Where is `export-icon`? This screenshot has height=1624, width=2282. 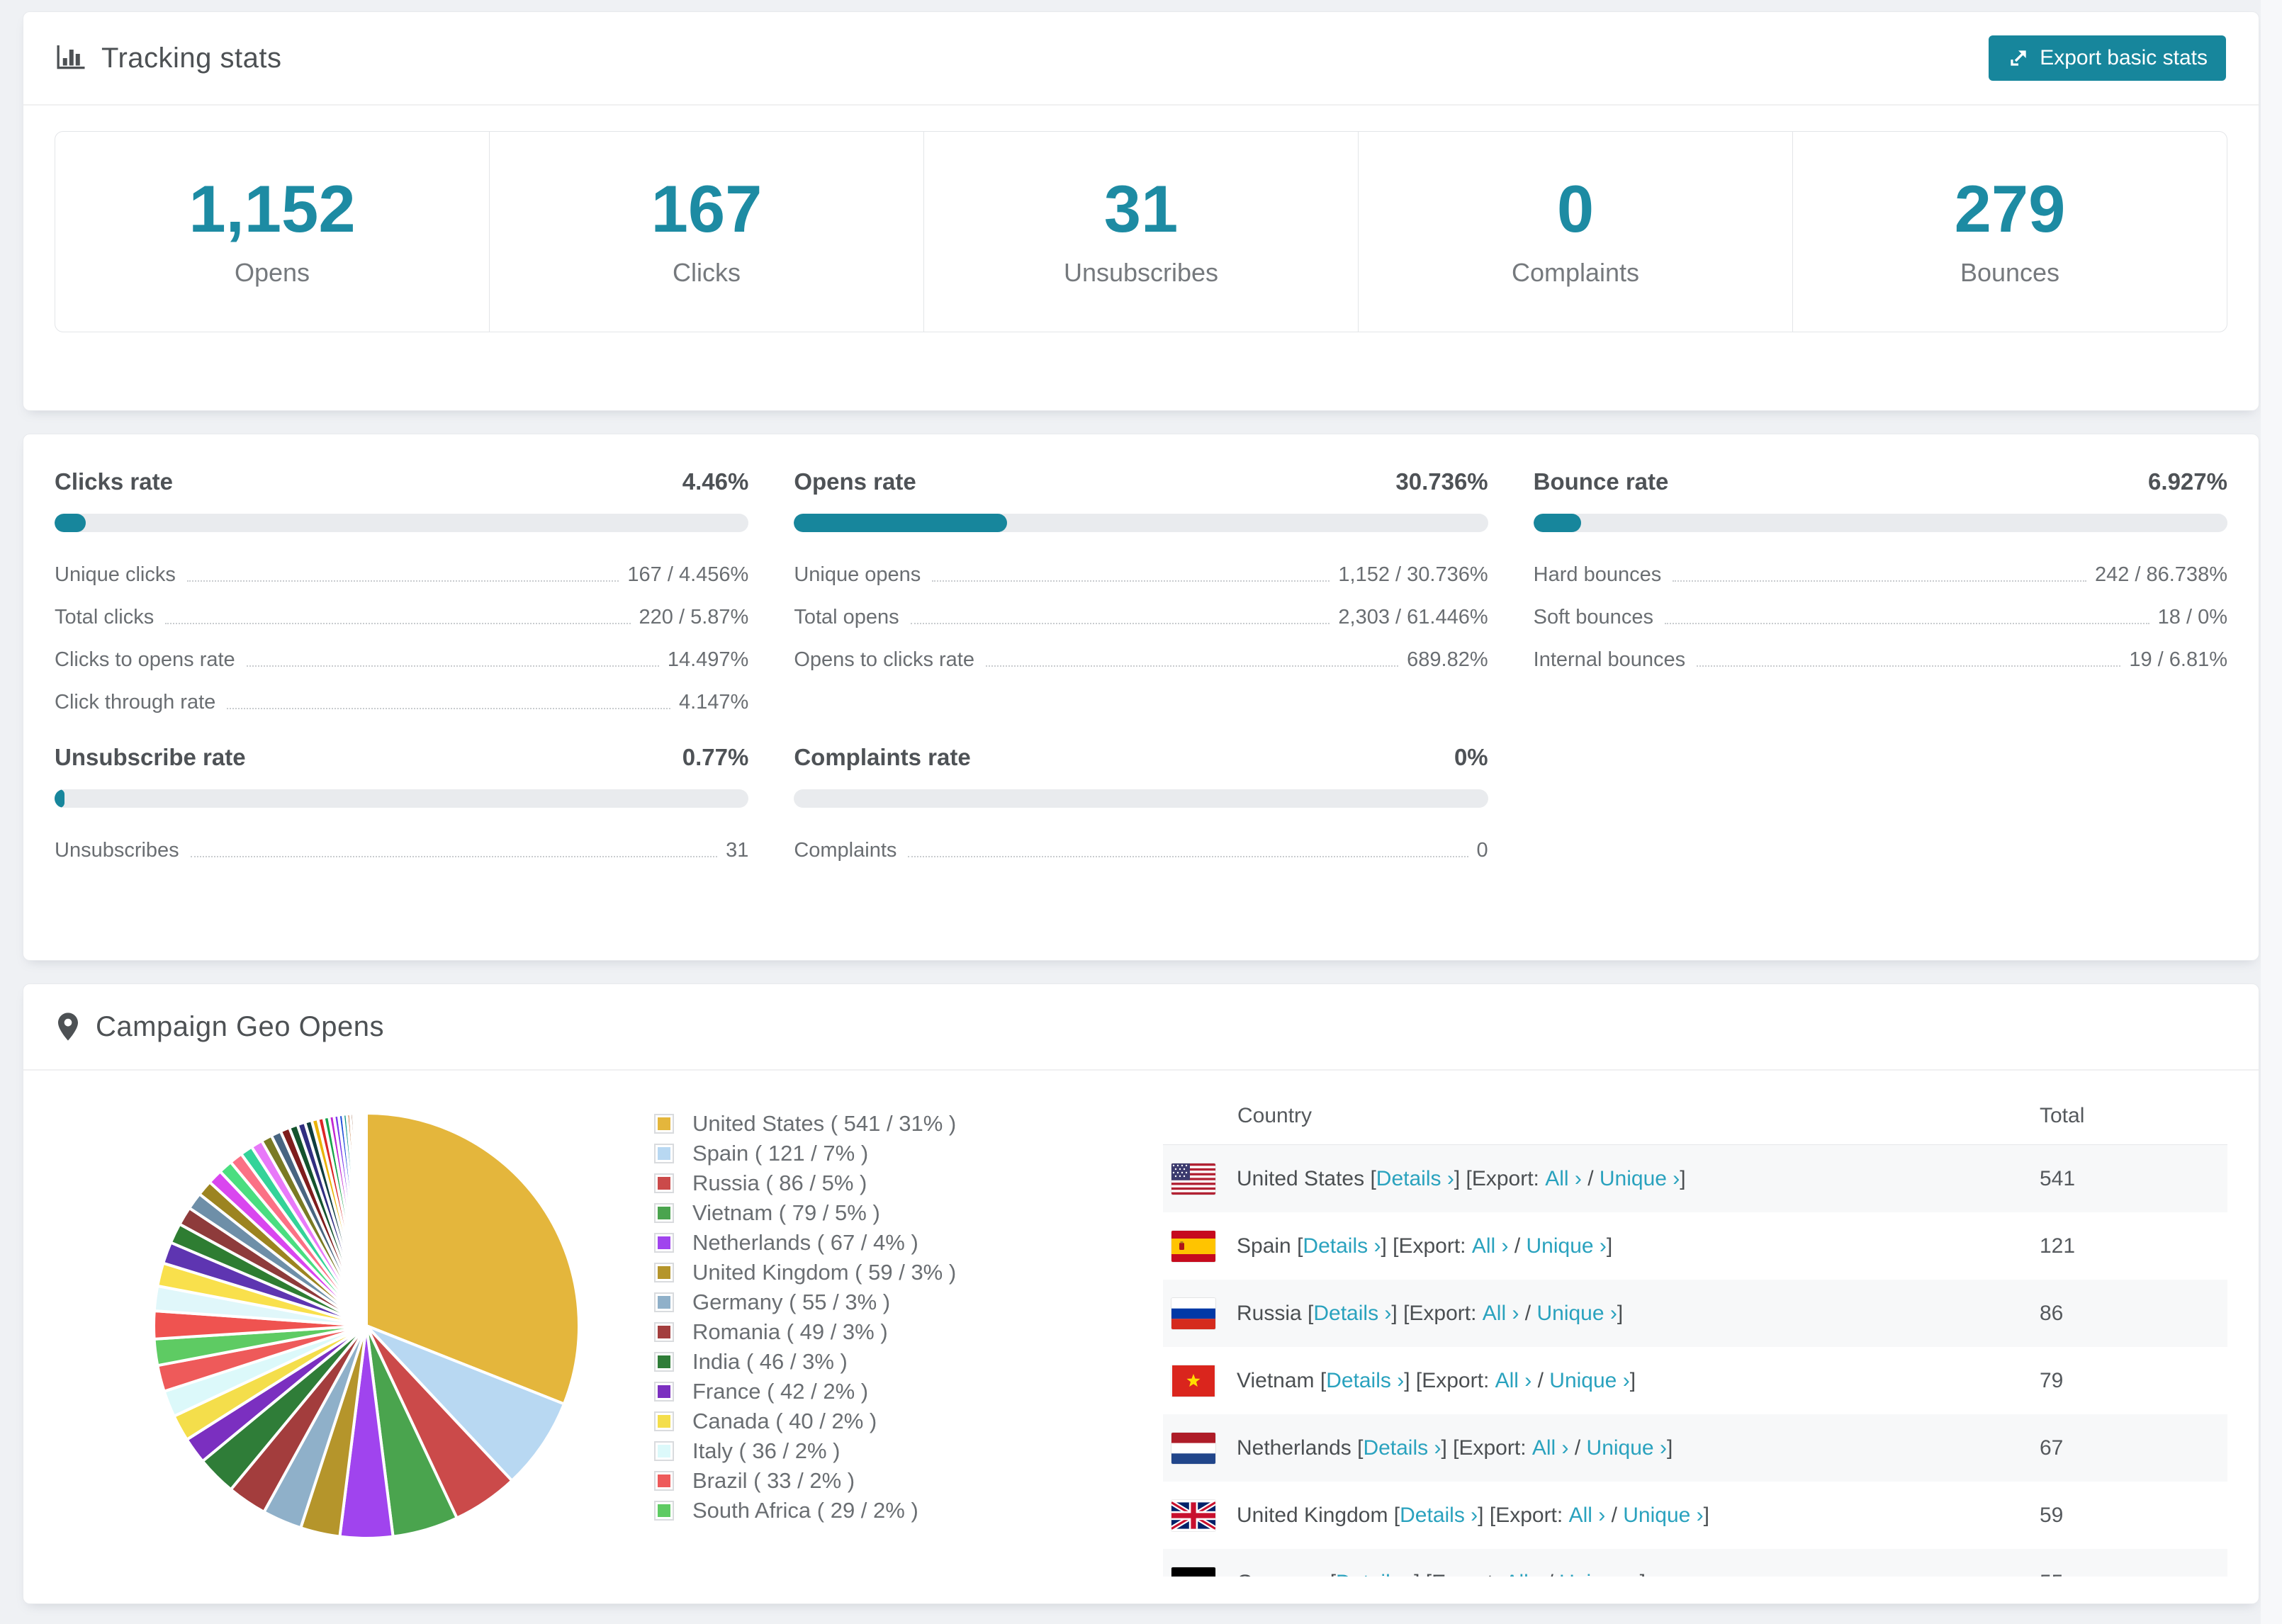
export-icon is located at coordinates (2019, 58).